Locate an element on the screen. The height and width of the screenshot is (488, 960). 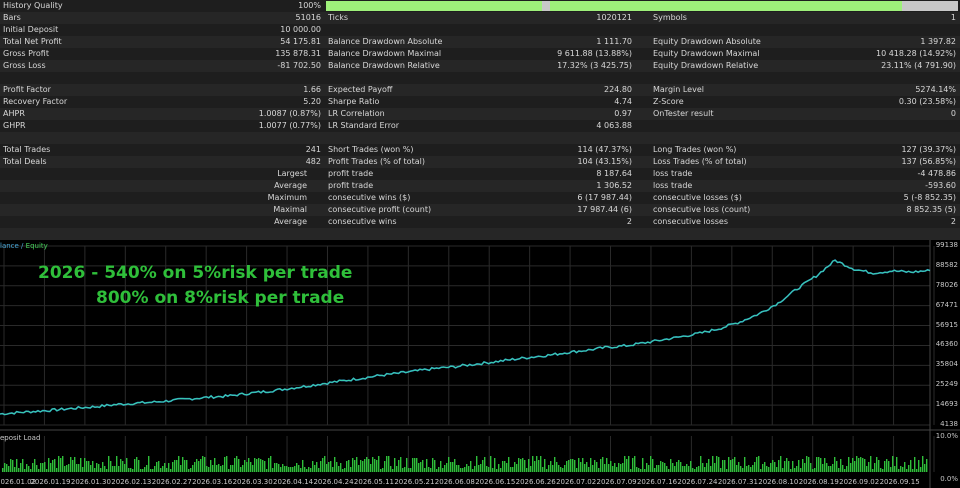
metric-label: GHPR is located at coordinates (14, 125).